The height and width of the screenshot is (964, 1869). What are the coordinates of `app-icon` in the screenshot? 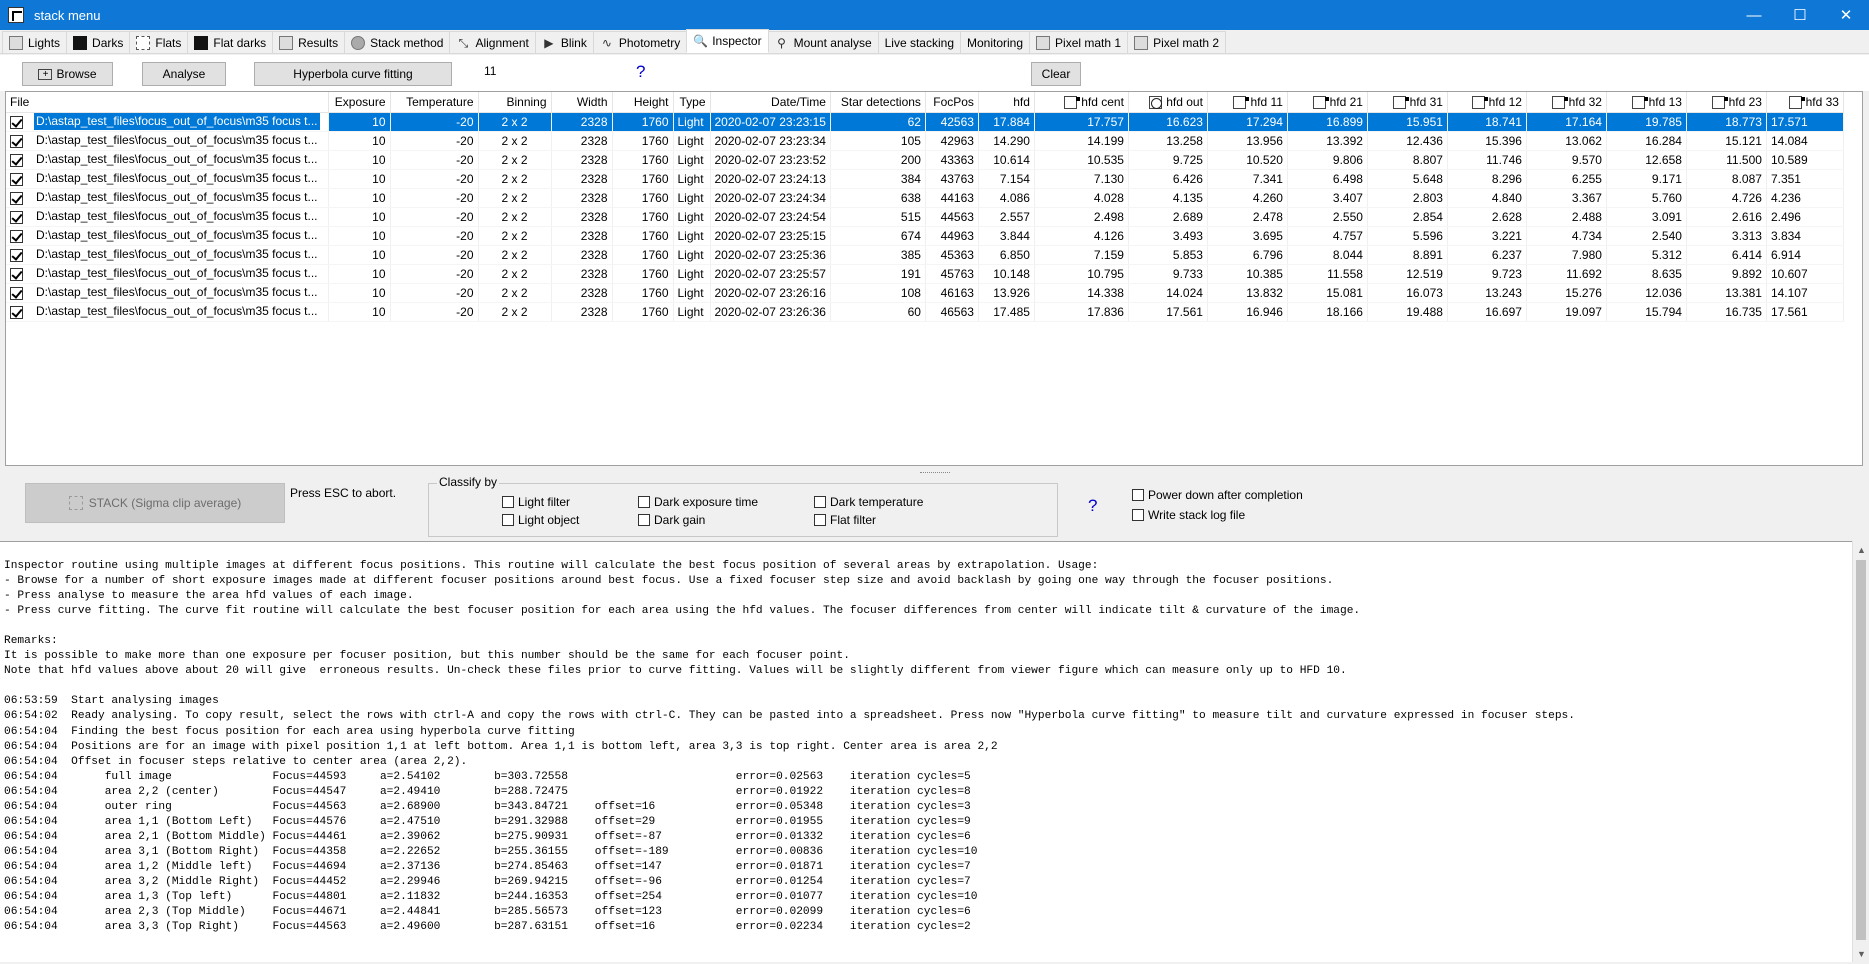 It's located at (16, 15).